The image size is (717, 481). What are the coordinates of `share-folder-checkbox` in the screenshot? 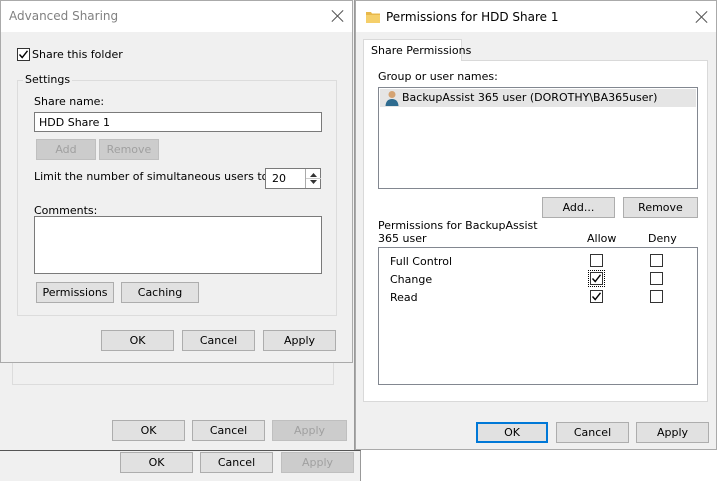 It's located at (23, 54).